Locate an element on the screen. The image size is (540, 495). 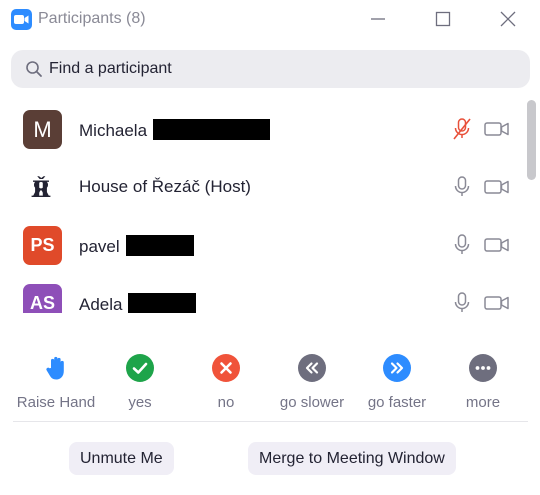
go-slower-button: go slower is located at coordinates (312, 382).